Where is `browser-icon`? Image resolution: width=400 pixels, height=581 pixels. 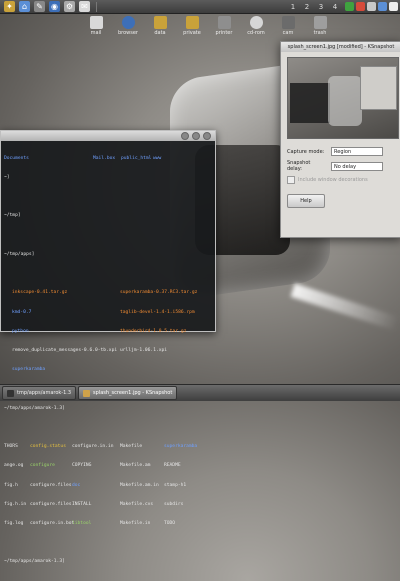
browser-icon is located at coordinates (128, 22).